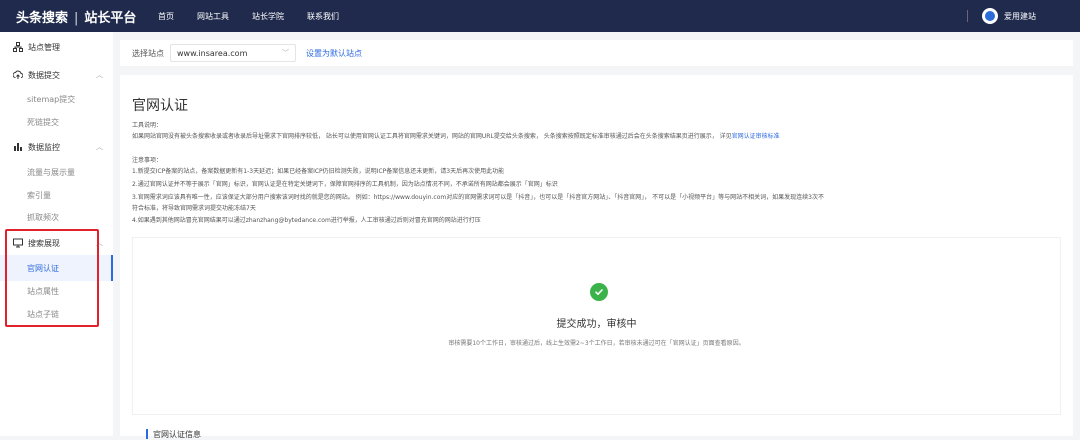 This screenshot has width=1080, height=440. Describe the element at coordinates (43, 217) in the screenshot. I see `sidebar-subitem-crawl: 抓取频次` at that location.